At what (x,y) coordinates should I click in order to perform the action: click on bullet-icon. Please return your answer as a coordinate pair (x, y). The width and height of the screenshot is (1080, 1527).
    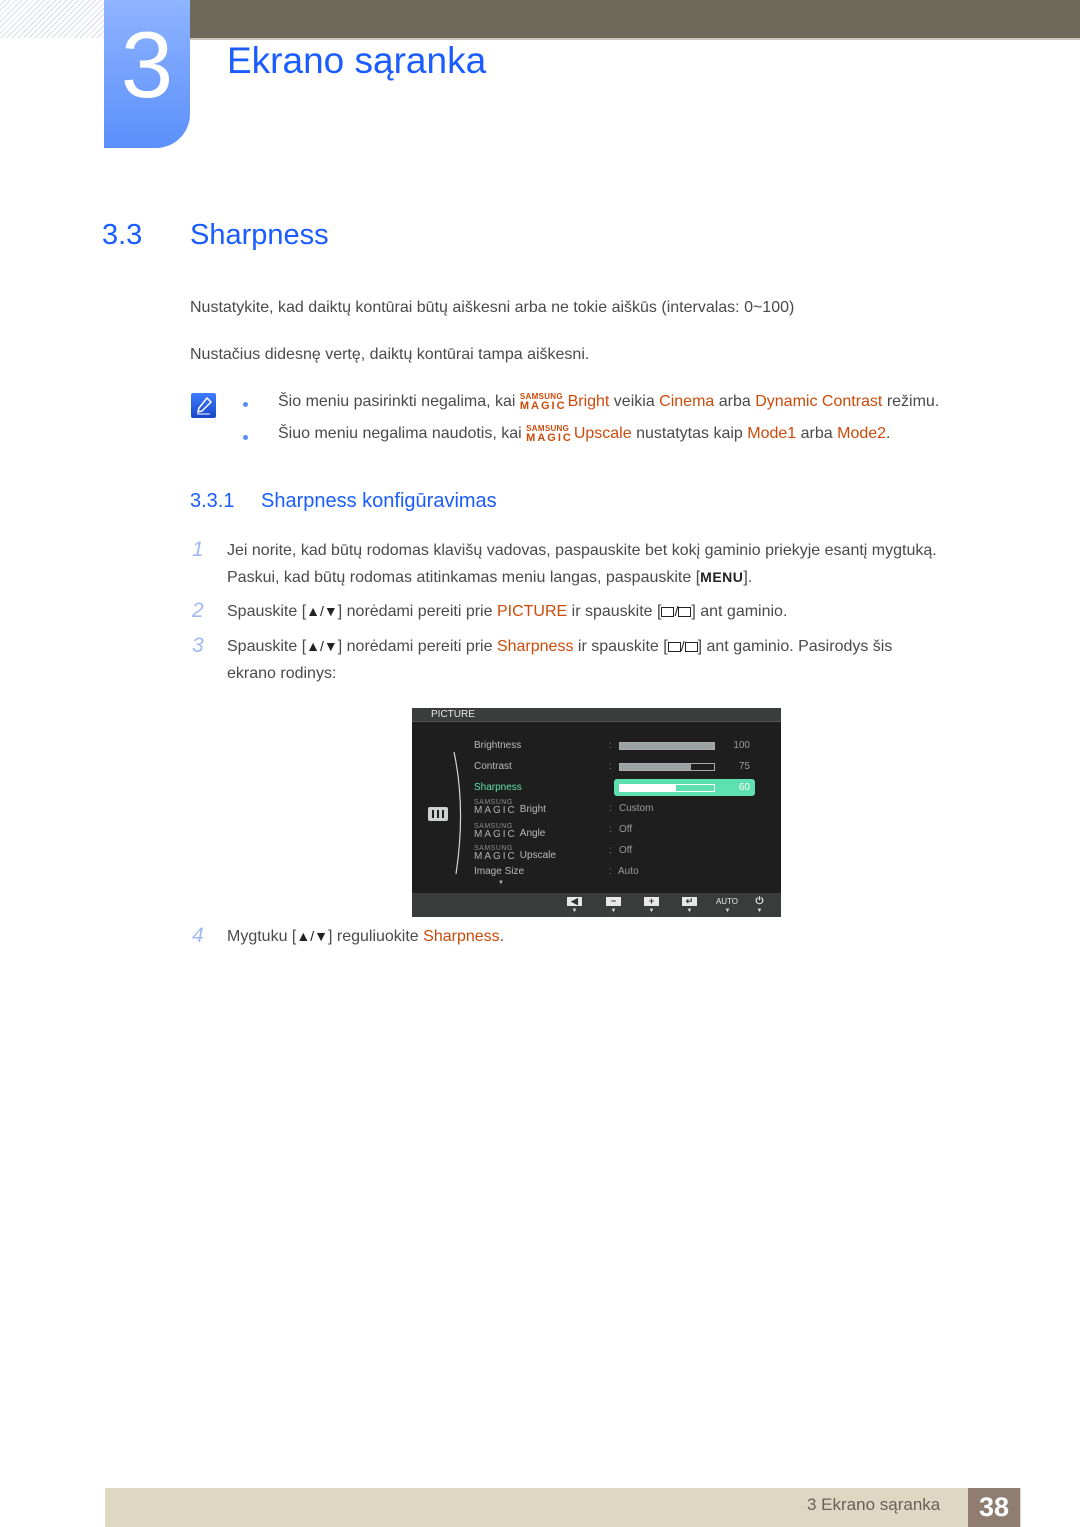
    Looking at the image, I should click on (245, 437).